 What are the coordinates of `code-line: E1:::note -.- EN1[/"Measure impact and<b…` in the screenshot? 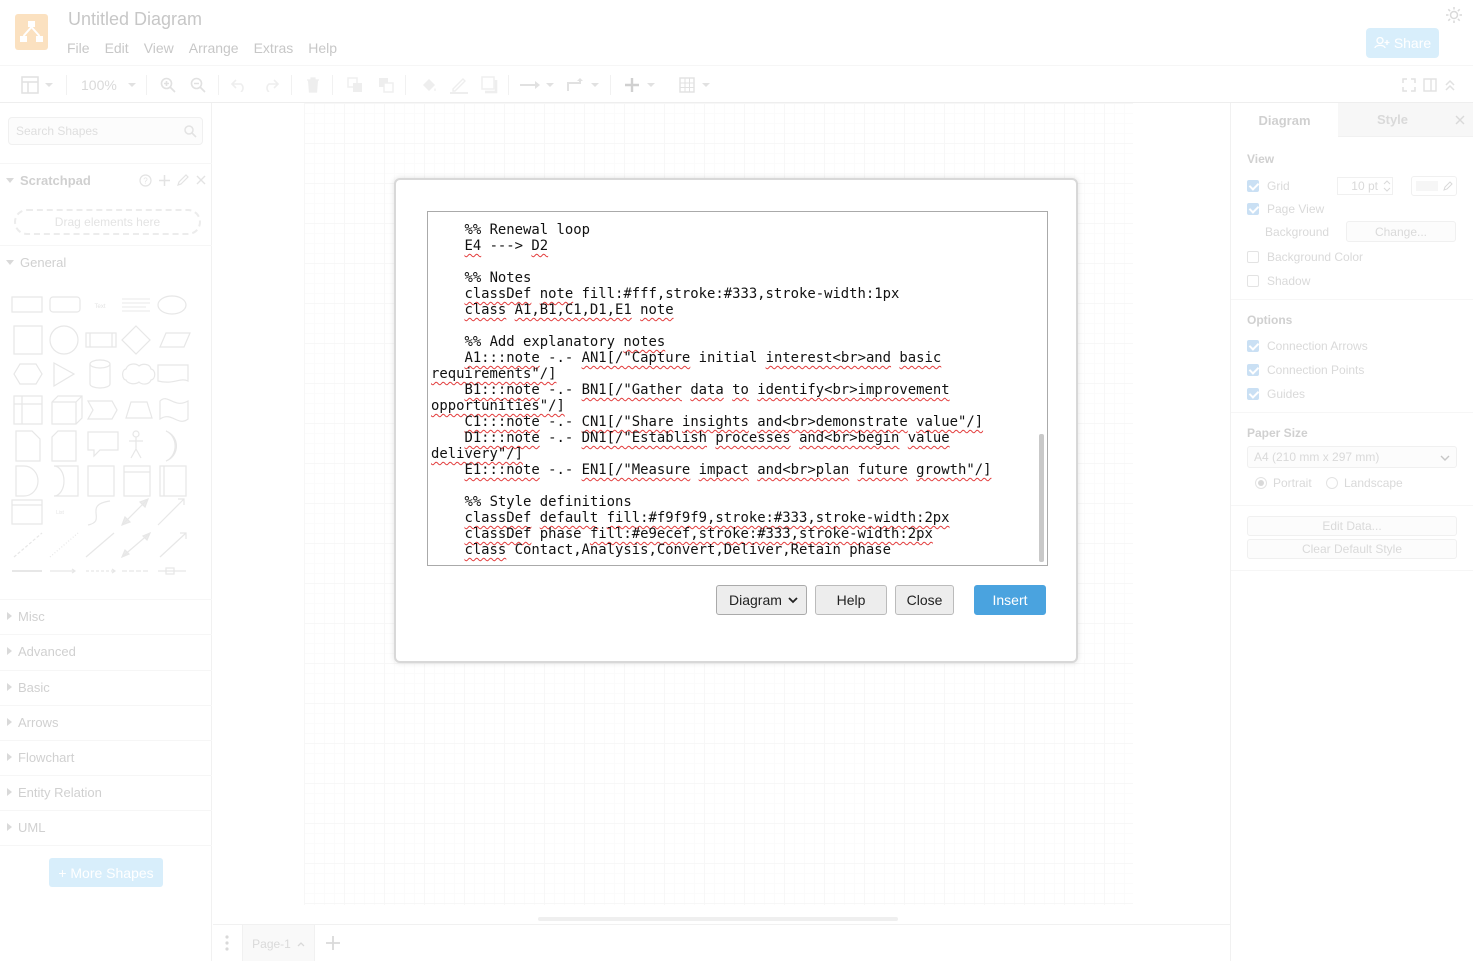 It's located at (728, 470).